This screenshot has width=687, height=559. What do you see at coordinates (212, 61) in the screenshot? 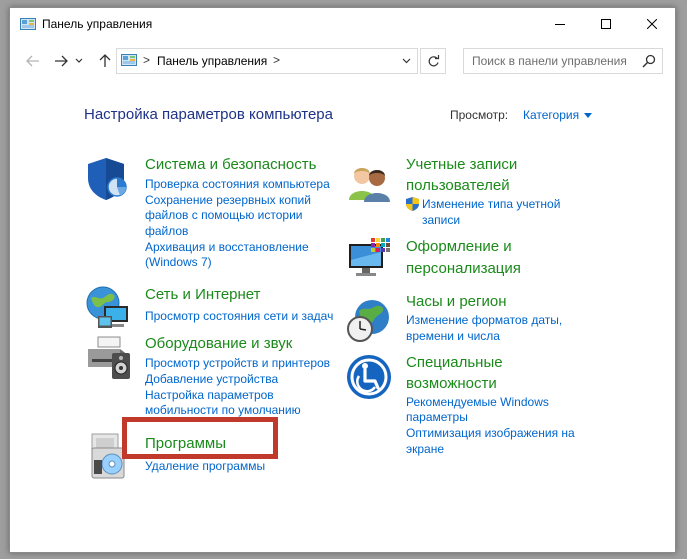
I see `breadcrumb-control-panel: Панель управления` at bounding box center [212, 61].